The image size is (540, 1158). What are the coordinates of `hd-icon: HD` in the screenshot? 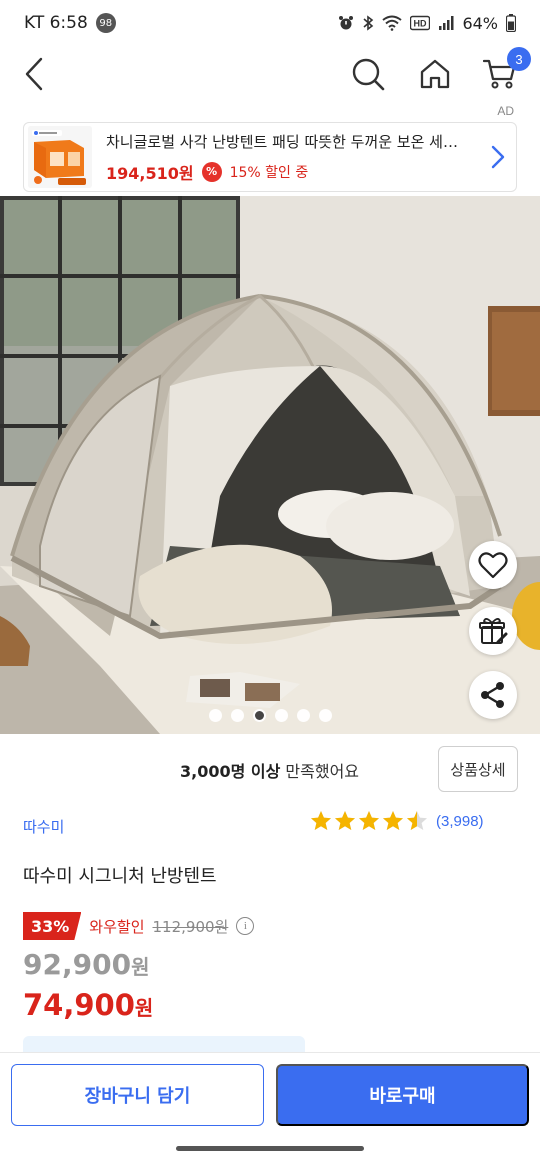 It's located at (420, 23).